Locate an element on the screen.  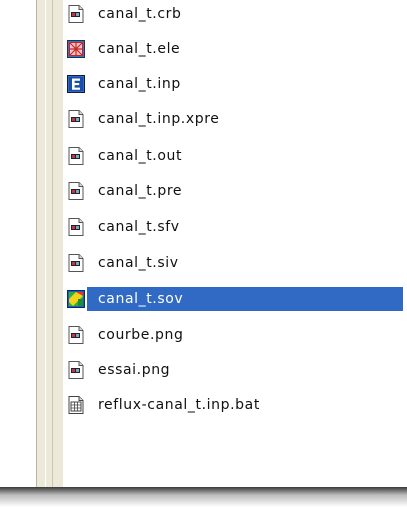
file-name: canal_t.out is located at coordinates (140, 156).